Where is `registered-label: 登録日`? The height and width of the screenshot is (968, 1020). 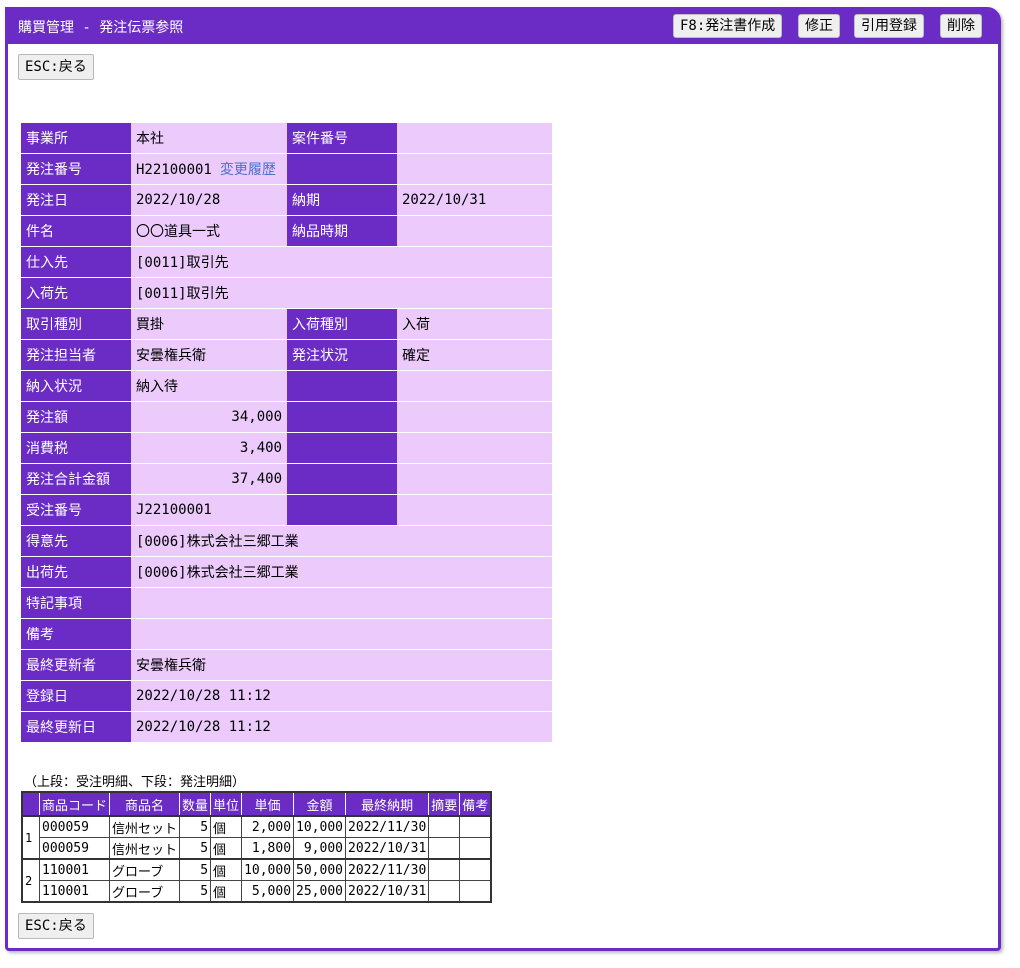 registered-label: 登録日 is located at coordinates (76, 696).